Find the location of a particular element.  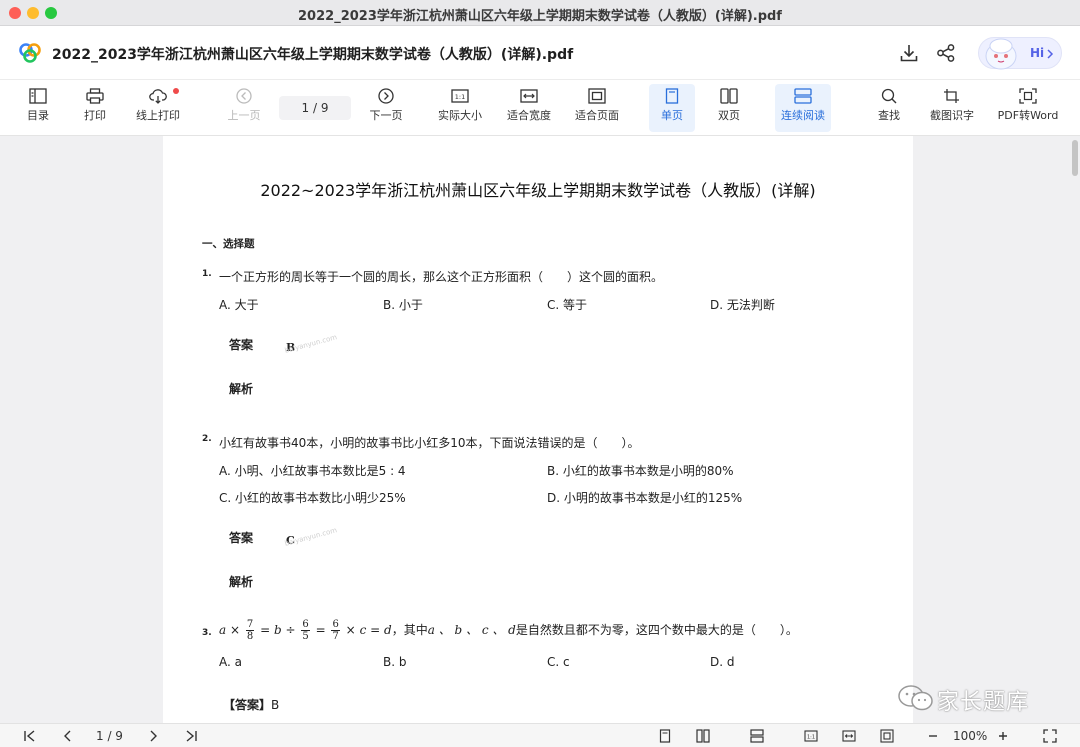

zoom-out-icon is located at coordinates (933, 736).